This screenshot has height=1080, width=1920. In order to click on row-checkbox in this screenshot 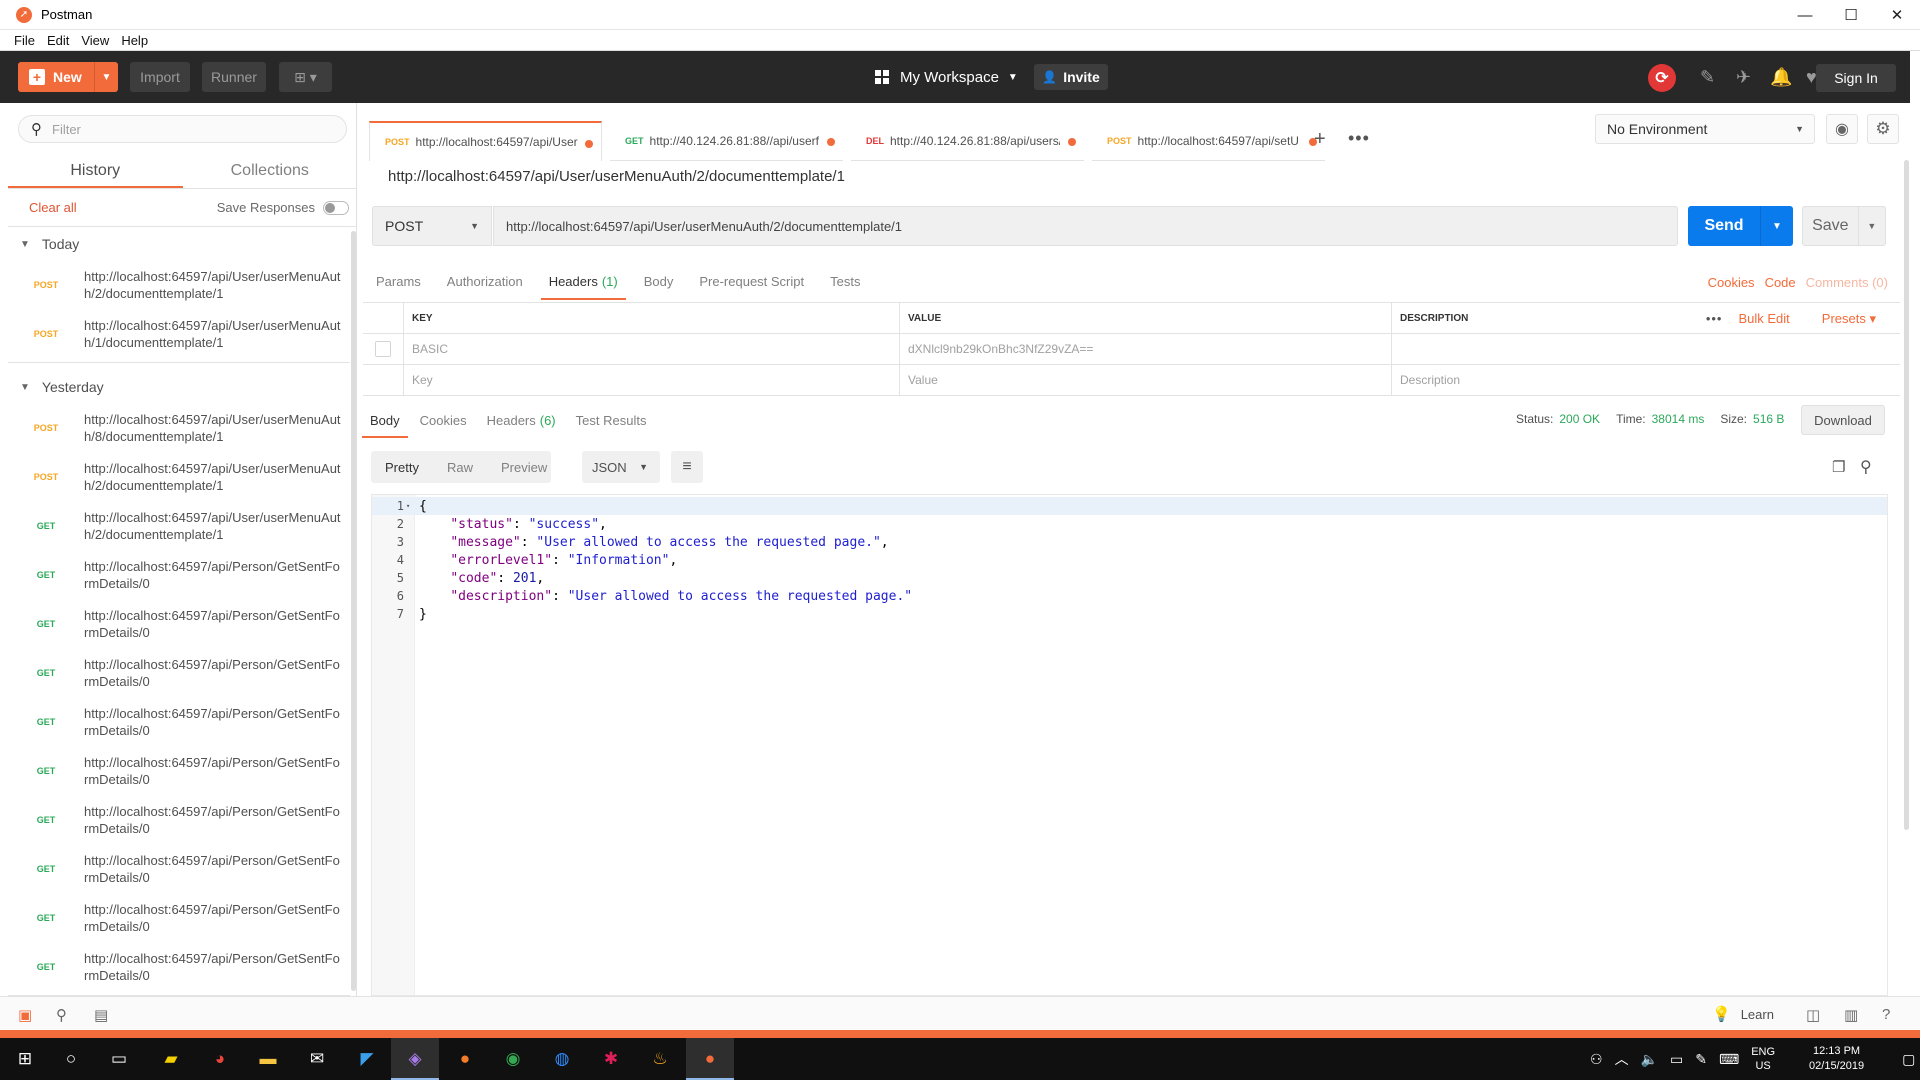, I will do `click(383, 349)`.